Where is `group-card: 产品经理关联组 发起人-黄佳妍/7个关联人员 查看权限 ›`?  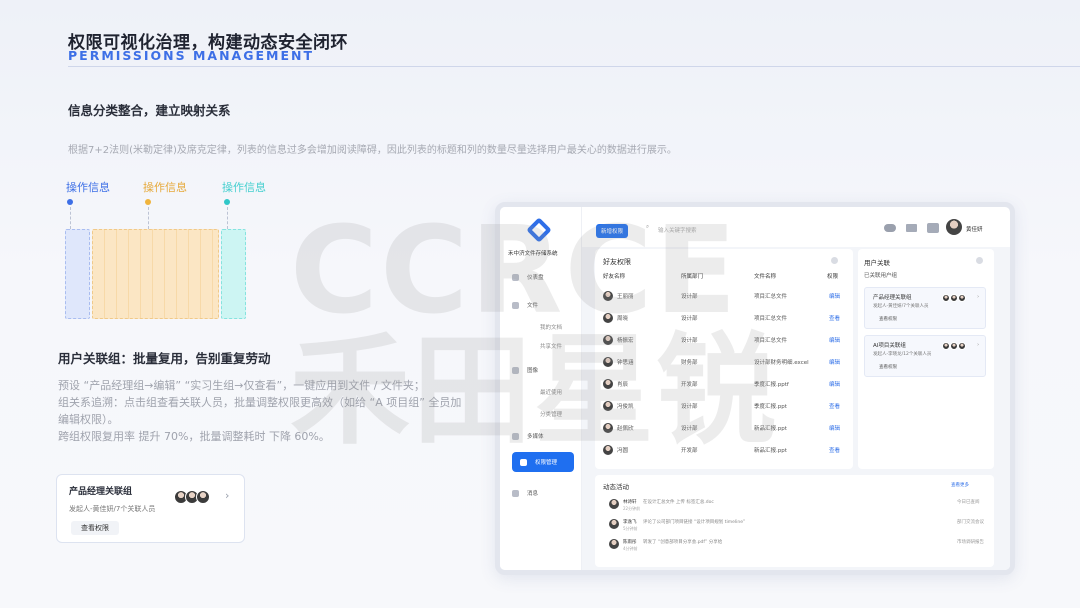
group-card: 产品经理关联组 发起人-黄佳妍/7个关联人员 查看权限 › is located at coordinates (925, 308).